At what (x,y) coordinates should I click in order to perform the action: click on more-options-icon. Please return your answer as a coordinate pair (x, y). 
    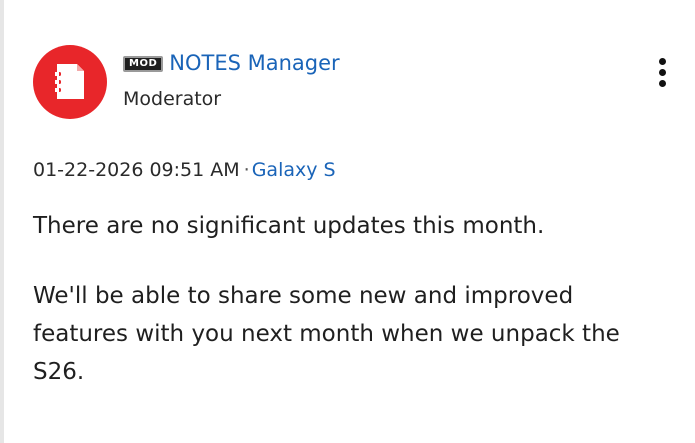
    Looking at the image, I should click on (662, 75).